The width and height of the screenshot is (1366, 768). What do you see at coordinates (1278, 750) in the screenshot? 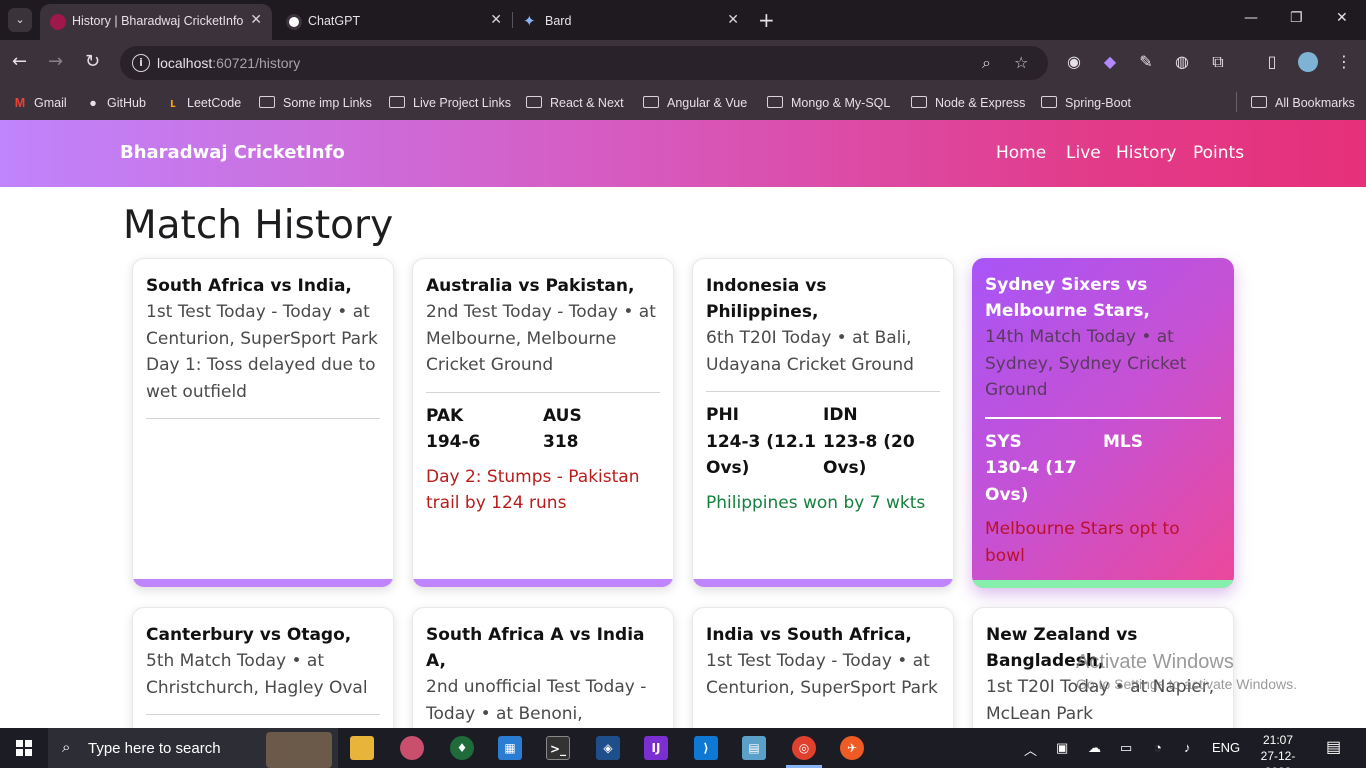
I see `taskbar-clock: 21:07 27-12-2023` at bounding box center [1278, 750].